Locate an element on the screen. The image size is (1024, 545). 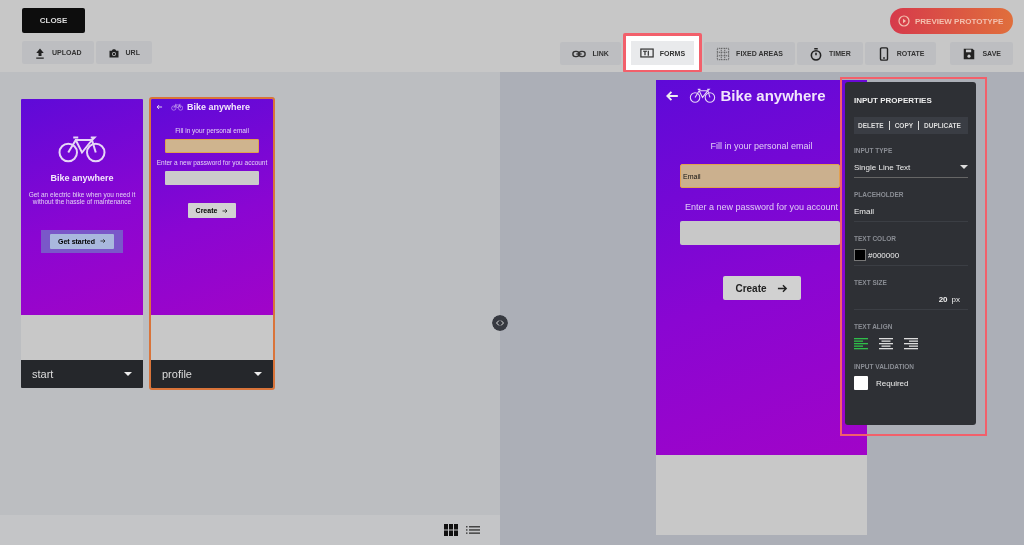
align-left-icon is located at coordinates (861, 344).